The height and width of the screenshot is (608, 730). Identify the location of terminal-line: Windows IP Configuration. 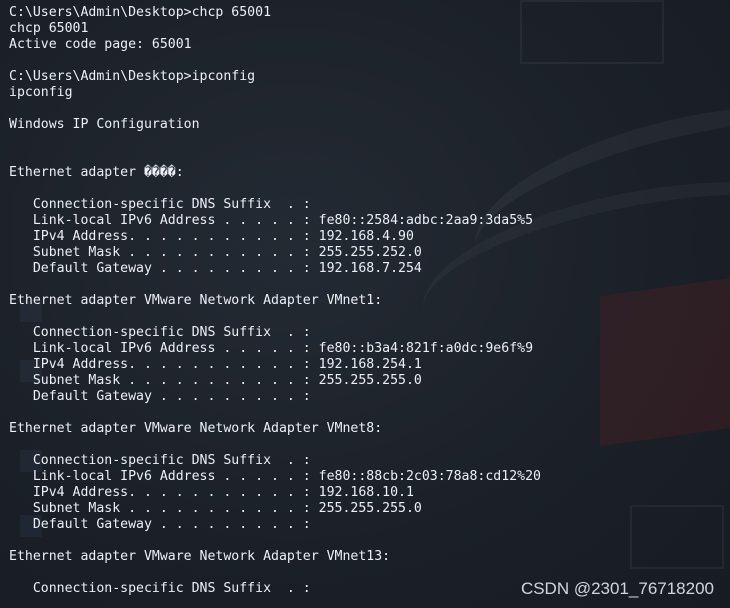
(104, 124).